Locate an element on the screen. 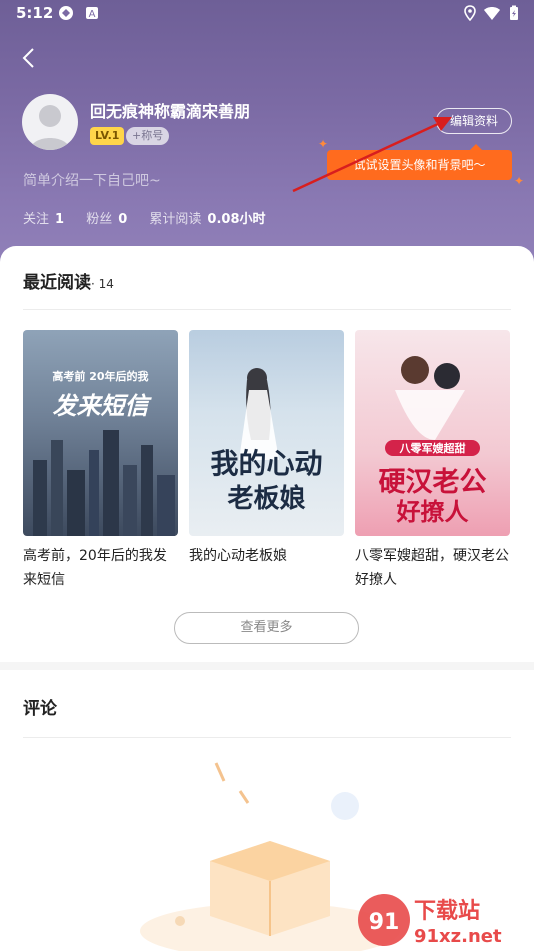 The height and width of the screenshot is (951, 534). back-icon is located at coordinates (30, 58).